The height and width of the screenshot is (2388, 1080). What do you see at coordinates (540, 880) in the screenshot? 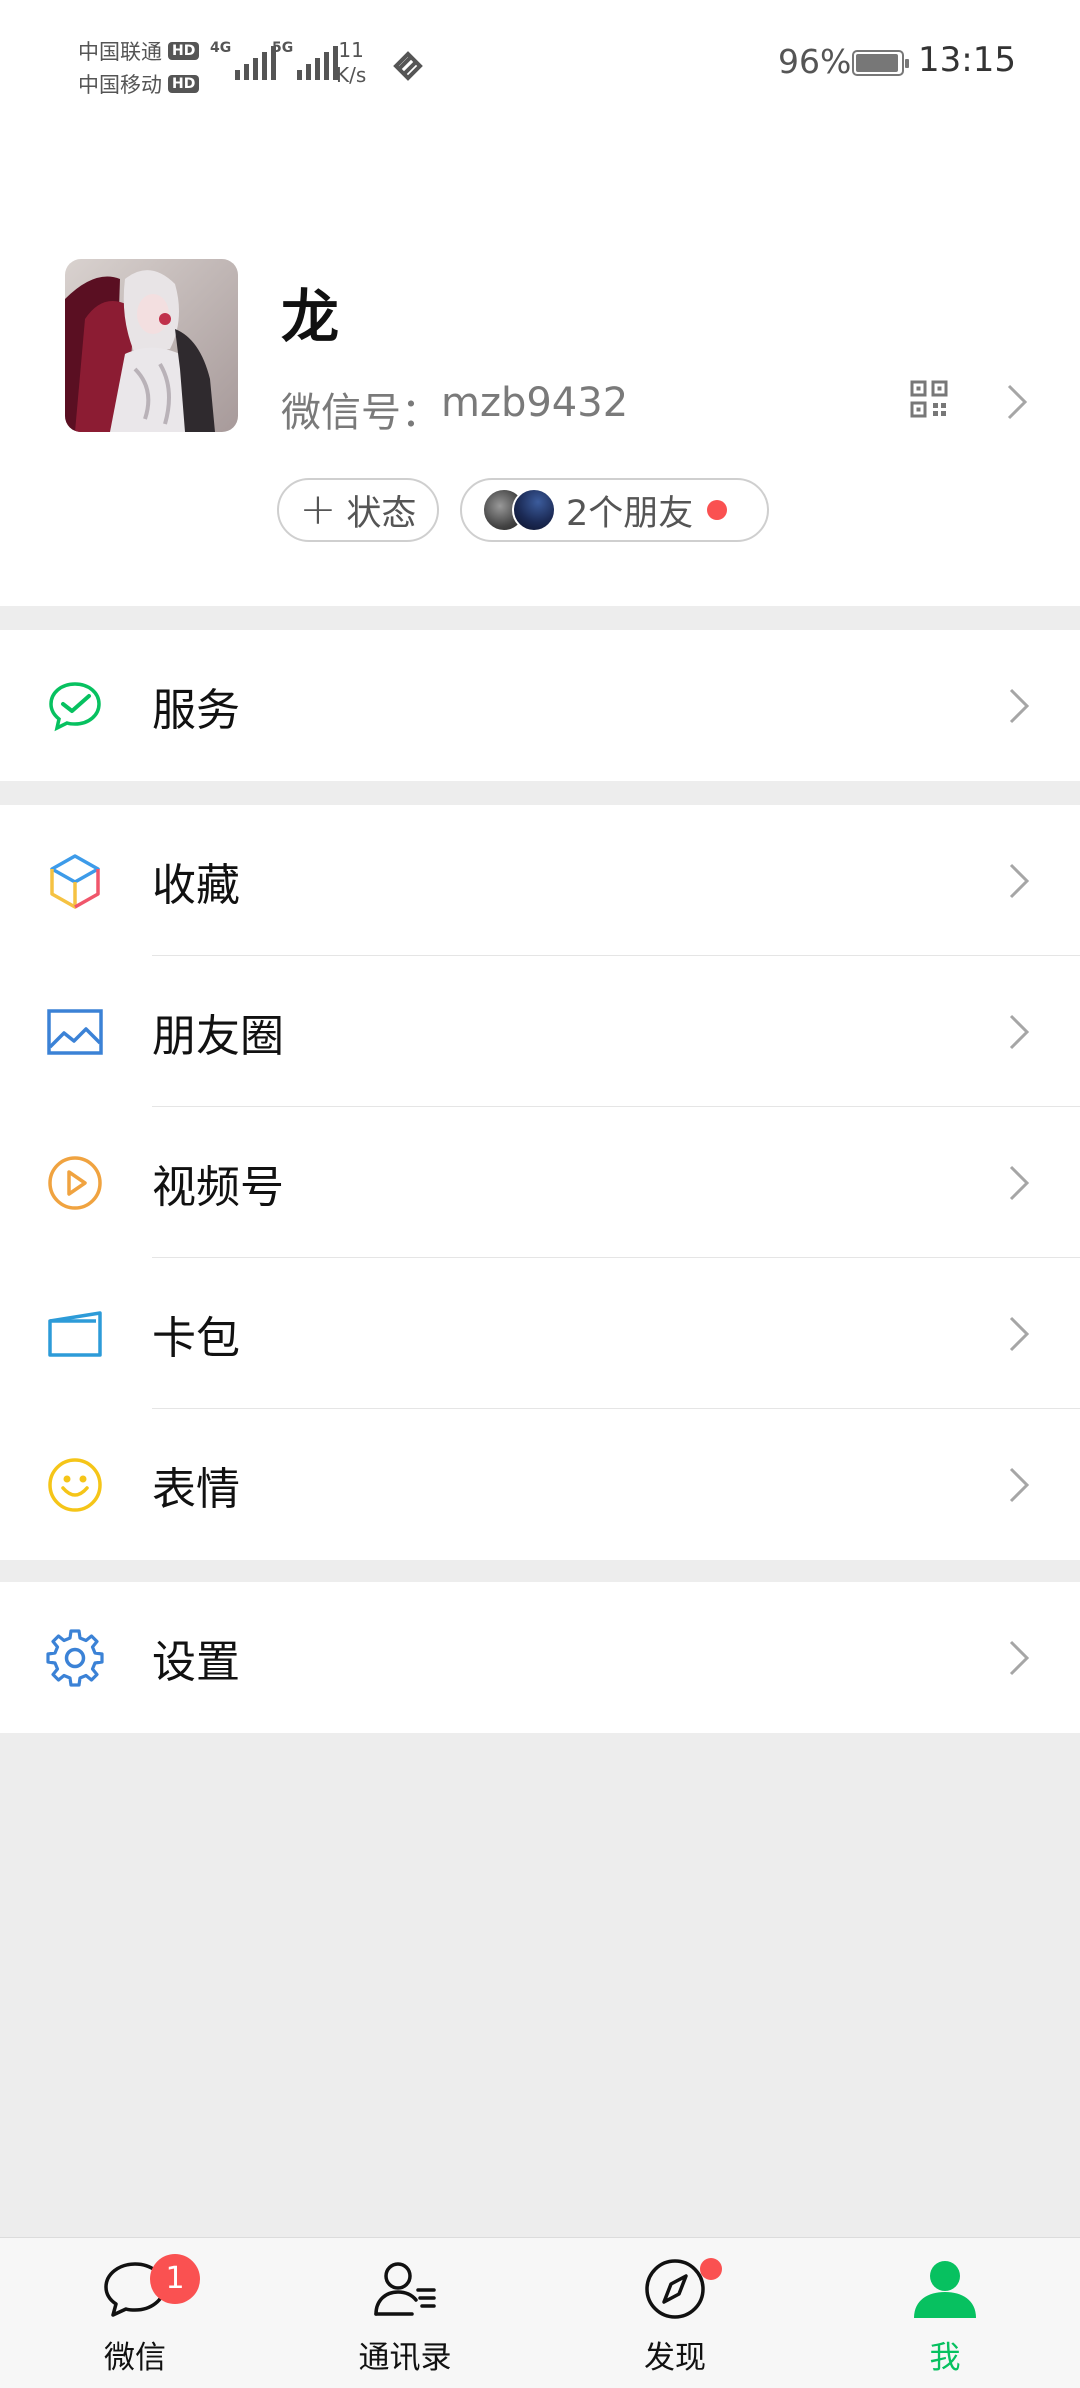
I see `menu-item-favorites: 收藏` at bounding box center [540, 880].